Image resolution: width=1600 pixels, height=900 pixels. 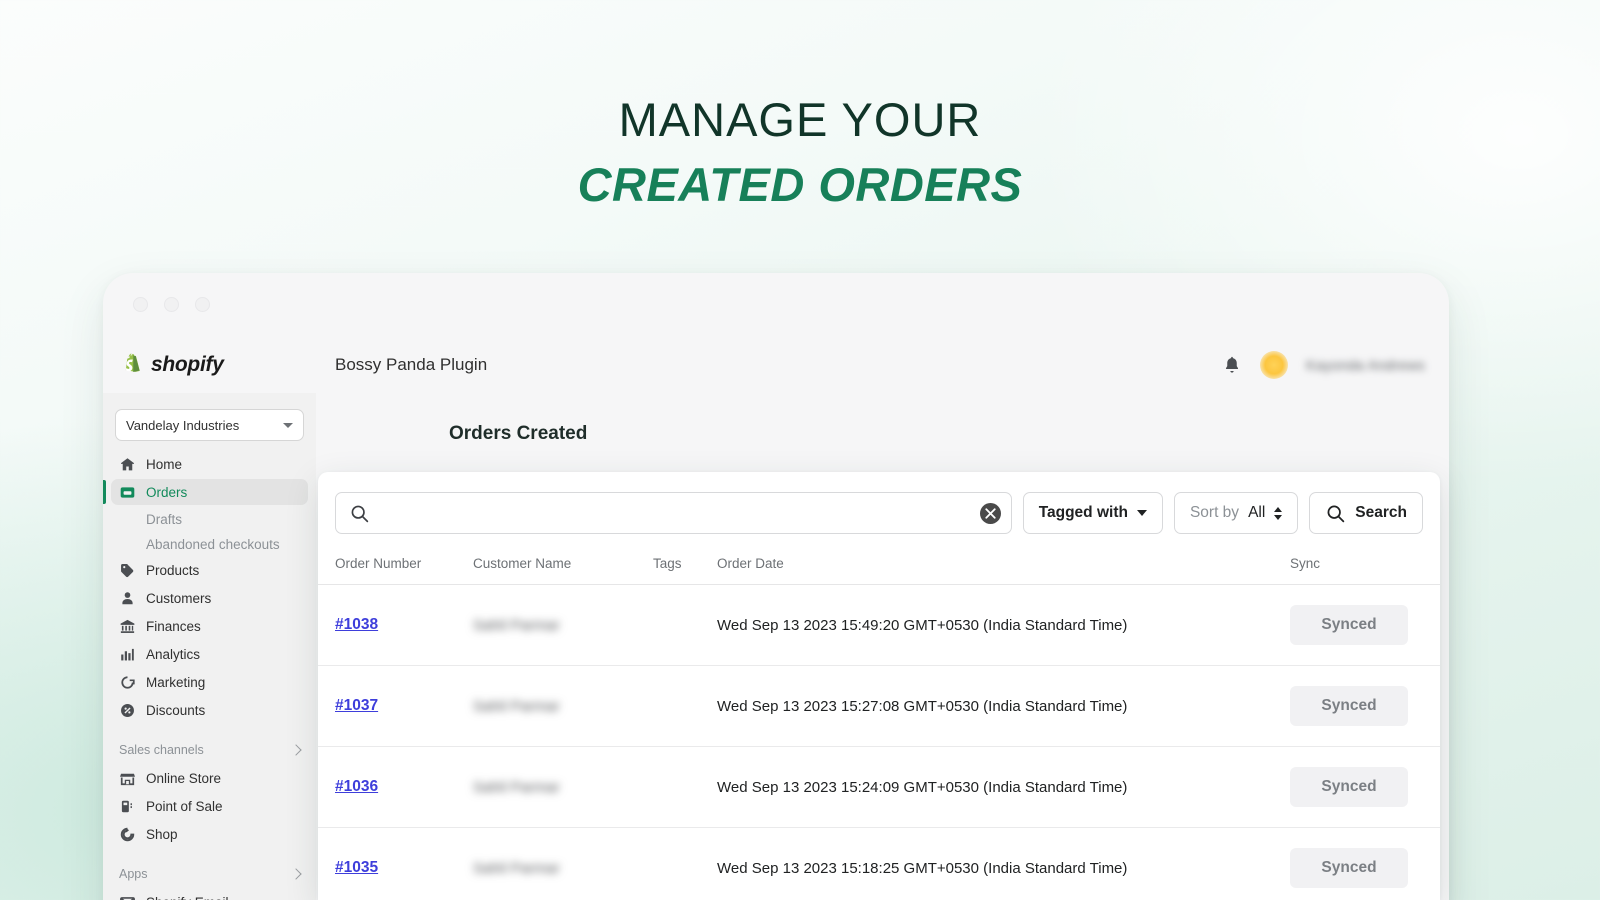 I want to click on sidebar-item-label: Finances, so click(x=173, y=626).